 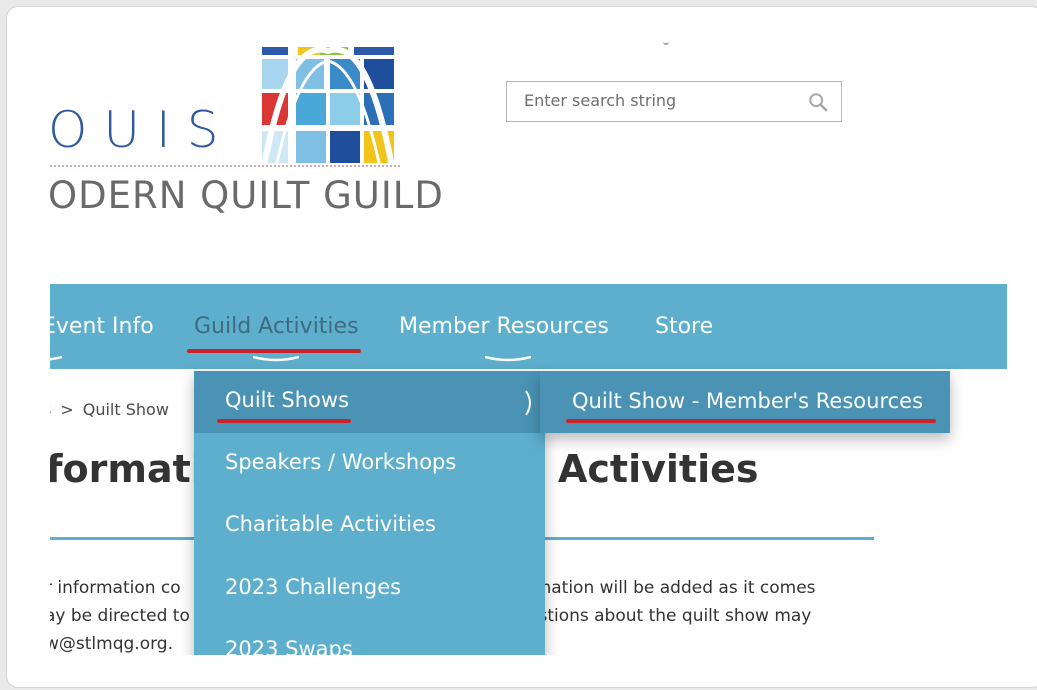 I want to click on header-fragment, so click(x=666, y=42).